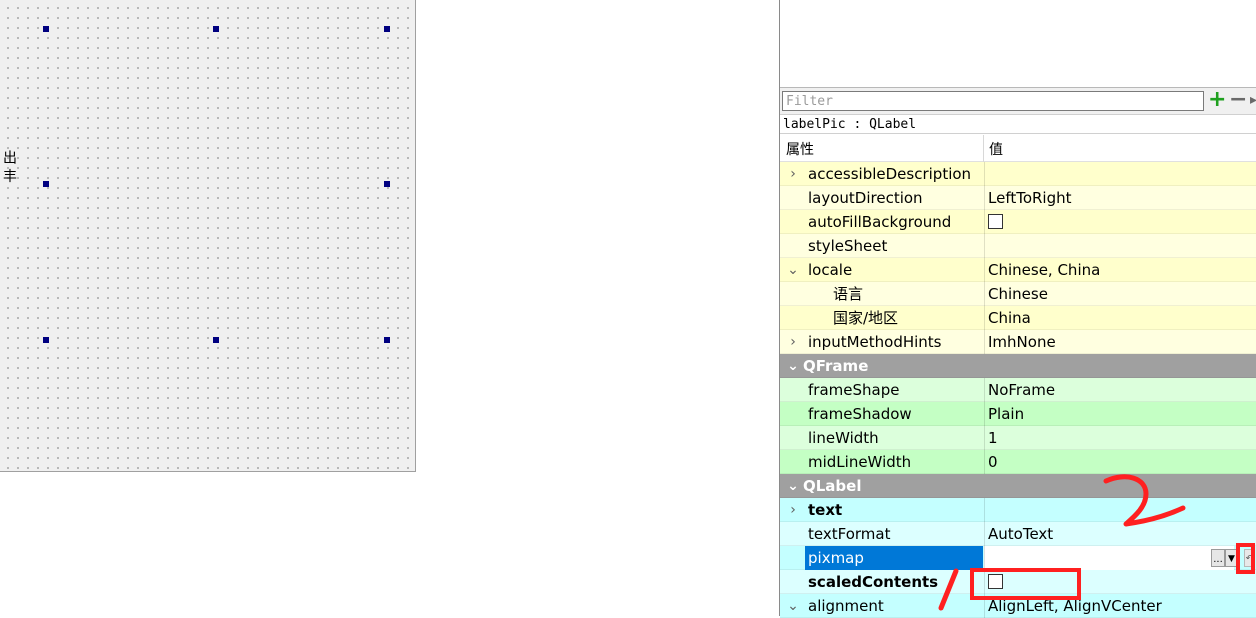 This screenshot has height=618, width=1256. Describe the element at coordinates (848, 246) in the screenshot. I see `property-name: styleSheet` at that location.